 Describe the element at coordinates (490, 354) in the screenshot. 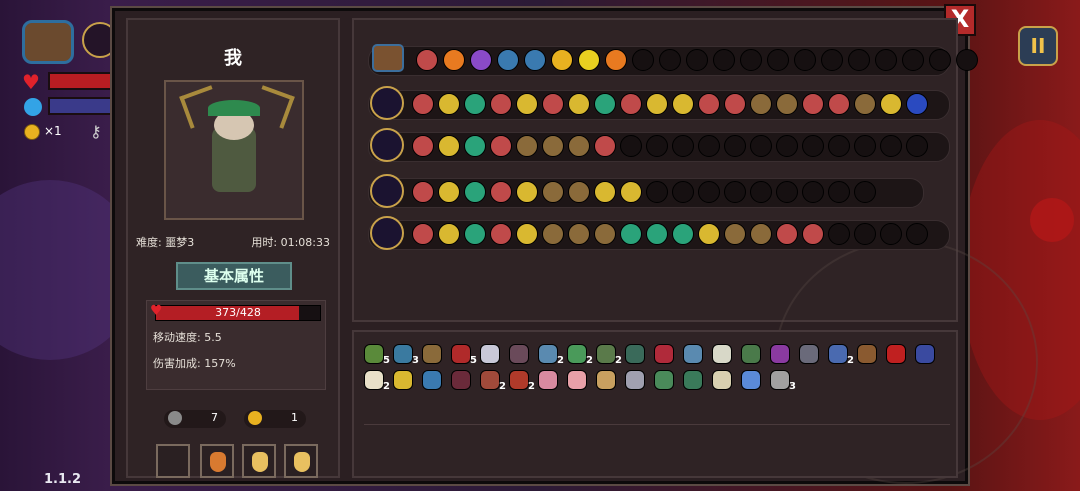

I see `crystal-icon` at that location.